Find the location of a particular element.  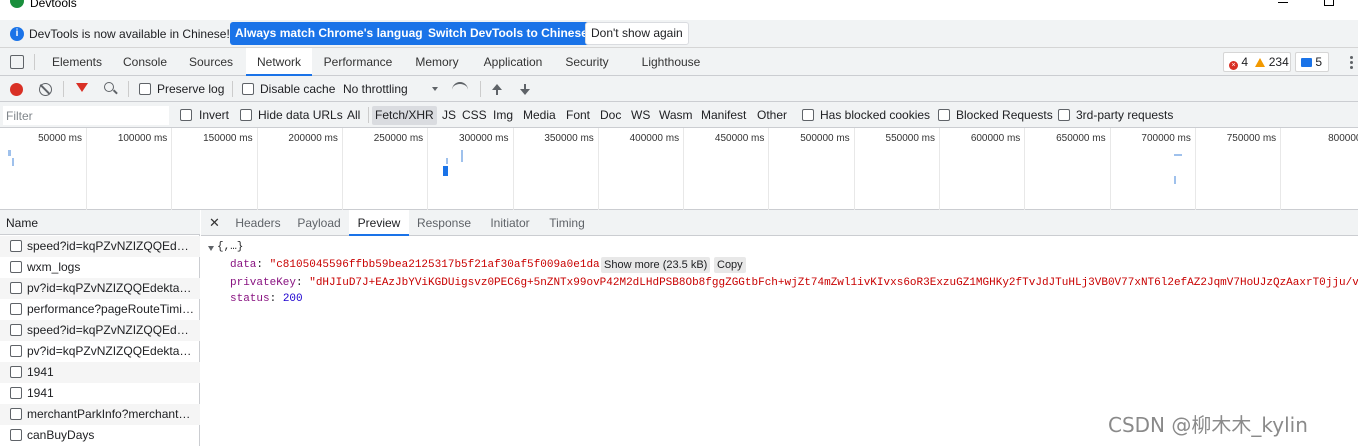

third-party-checkbox is located at coordinates (1064, 115).